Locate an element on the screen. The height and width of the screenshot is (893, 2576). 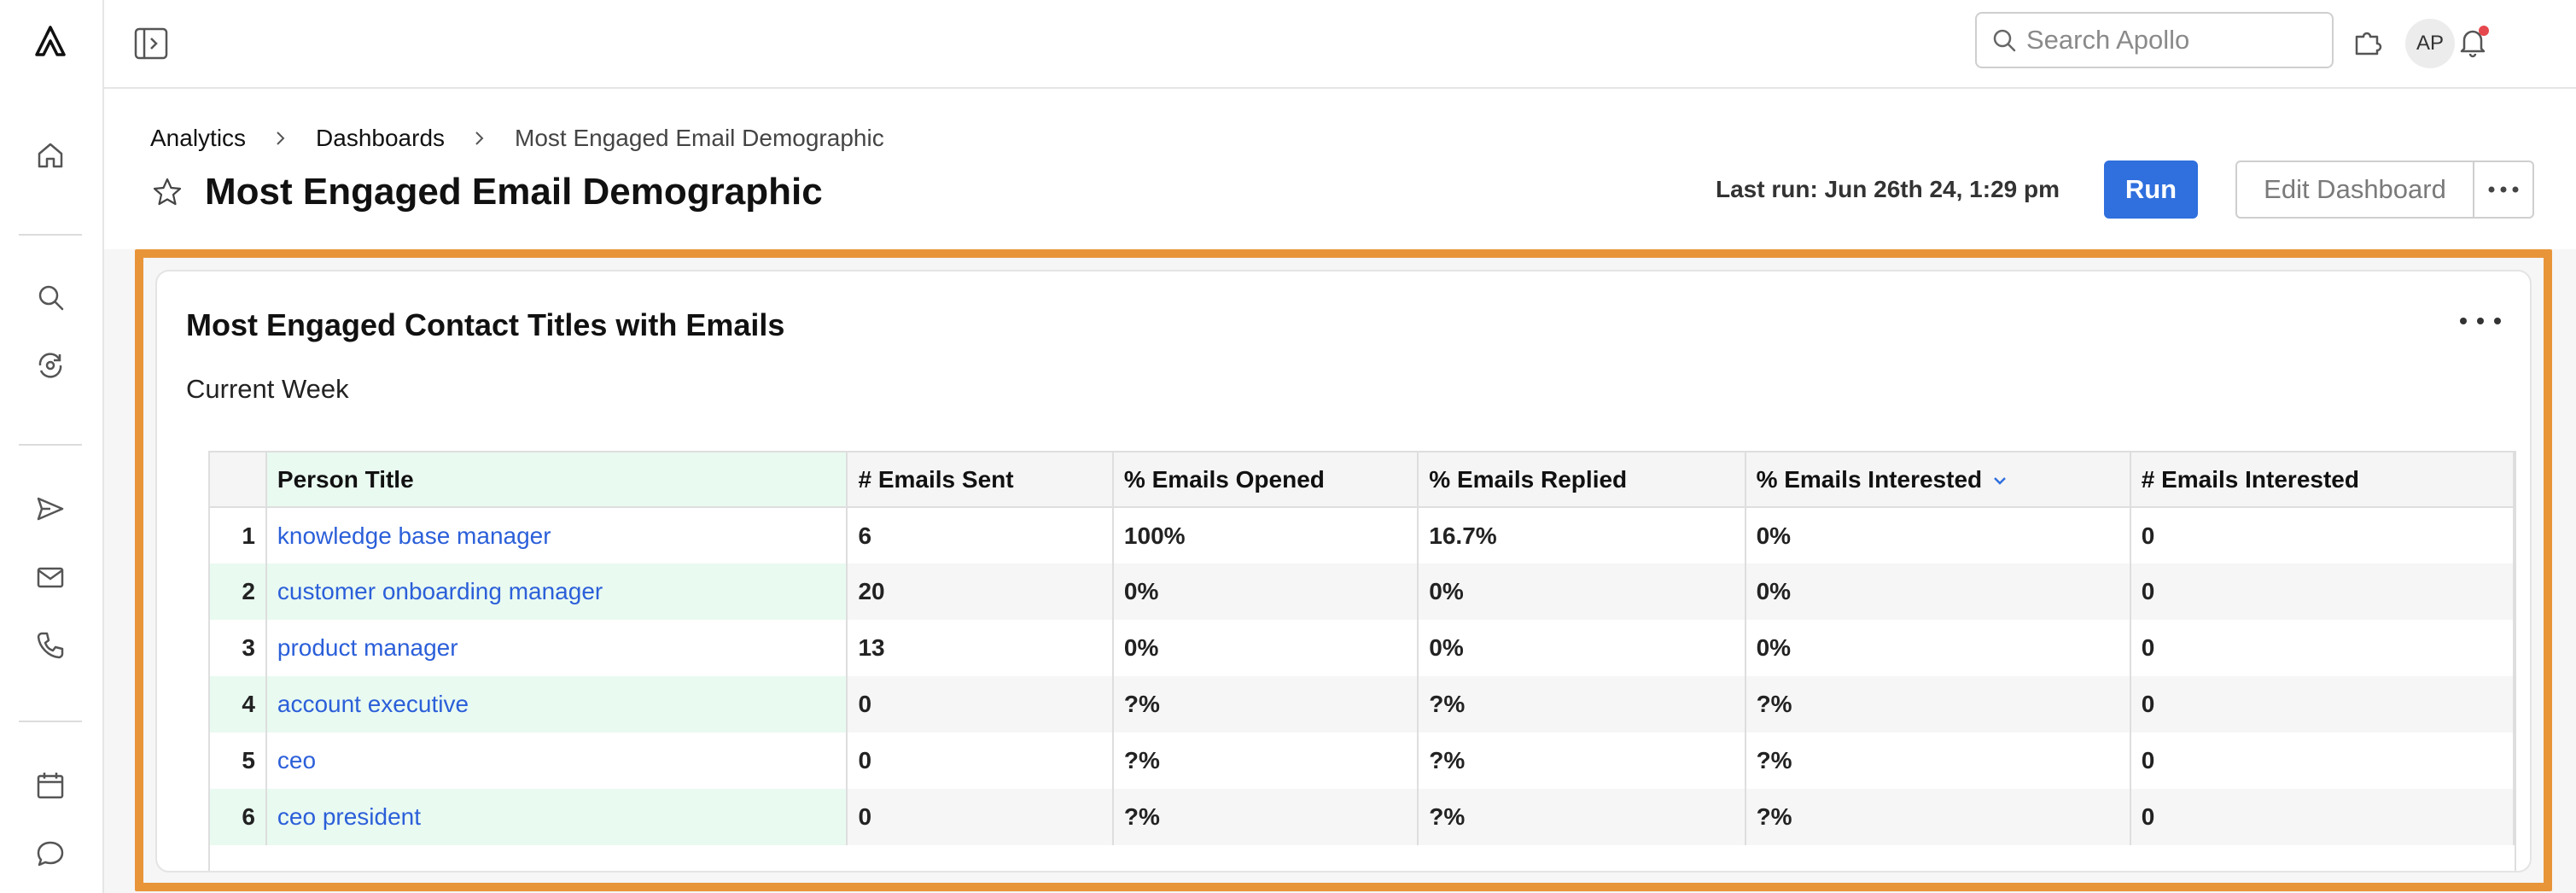
sidebar is located at coordinates (52, 446).